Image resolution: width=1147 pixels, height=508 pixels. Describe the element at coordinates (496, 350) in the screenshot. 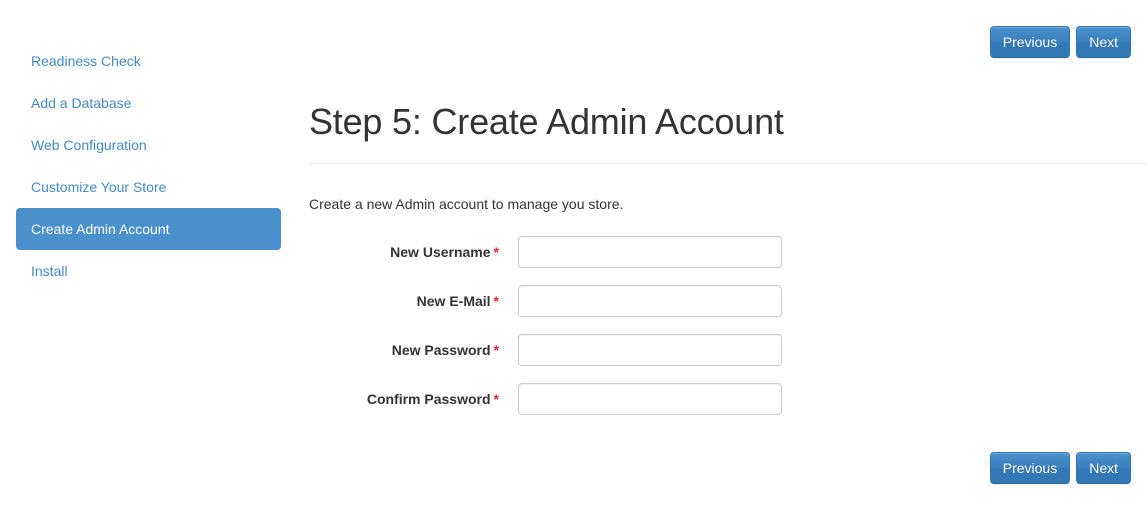

I see `required-marker-new-password: *` at that location.